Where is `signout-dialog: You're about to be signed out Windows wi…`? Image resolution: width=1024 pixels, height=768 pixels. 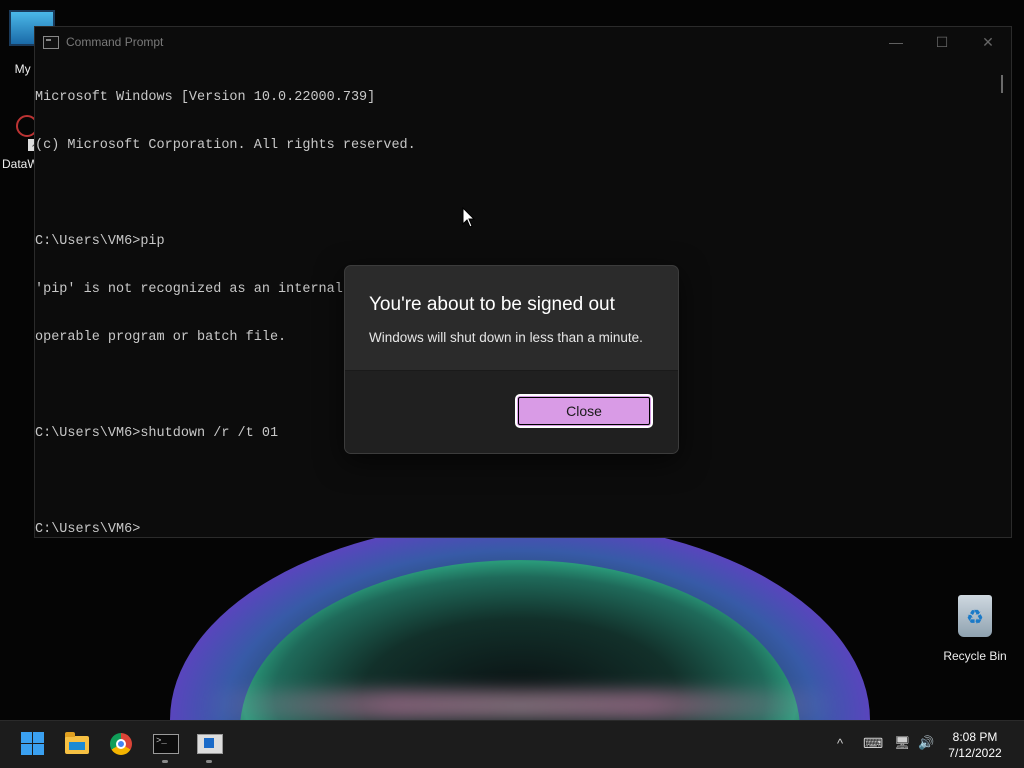
signout-dialog: You're about to be signed out Windows wi… is located at coordinates (511, 359).